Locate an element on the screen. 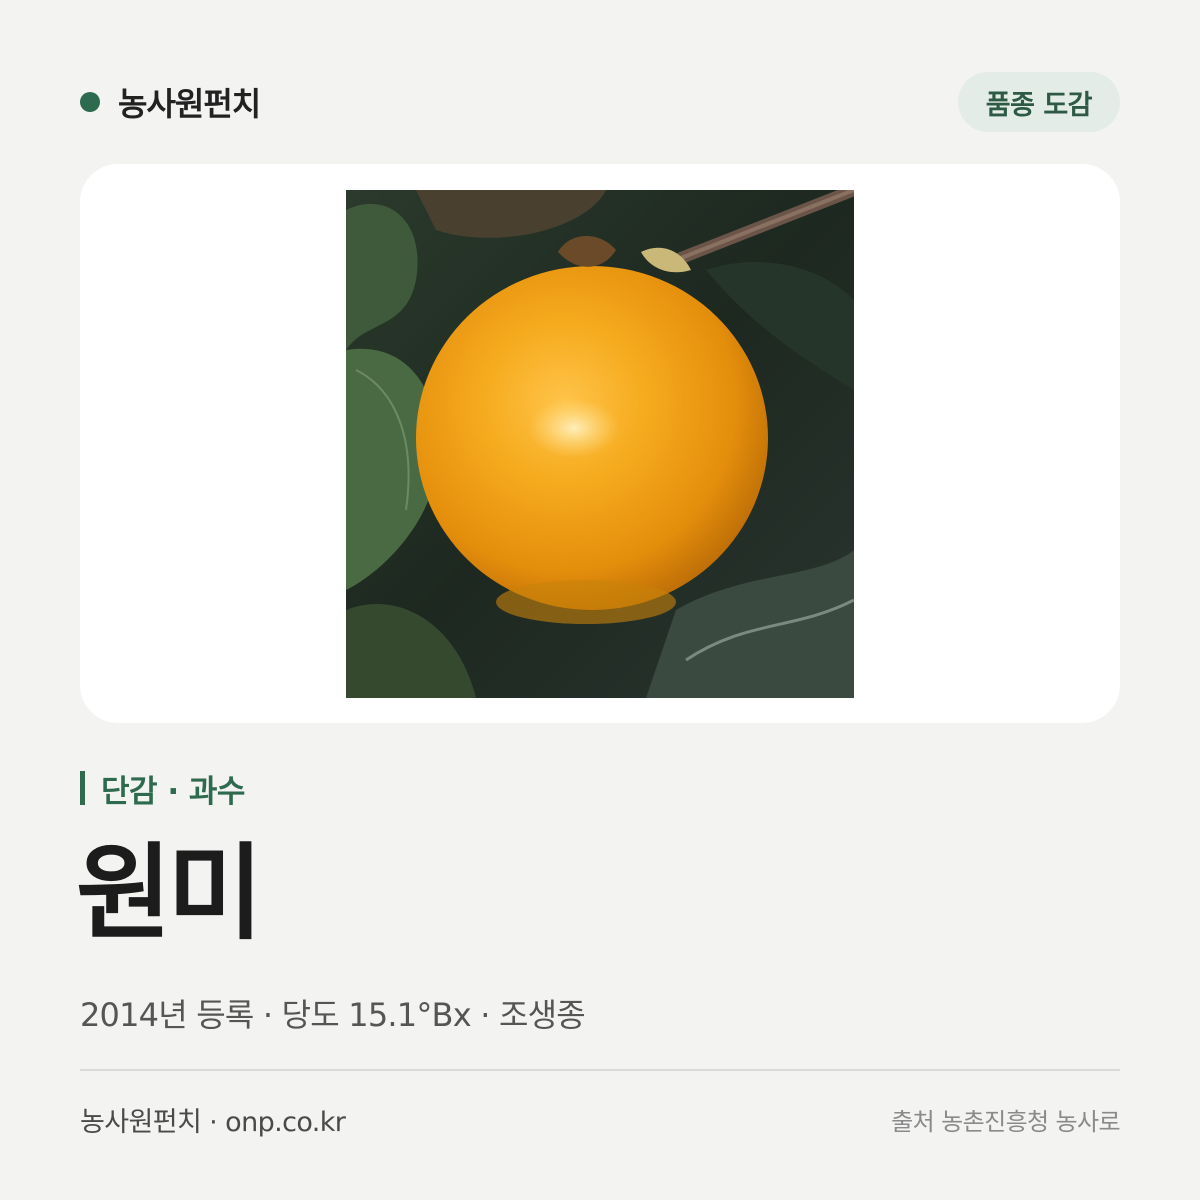 Image resolution: width=1200 pixels, height=1200 pixels. category-label: 단감 · 과수 is located at coordinates (162, 789).